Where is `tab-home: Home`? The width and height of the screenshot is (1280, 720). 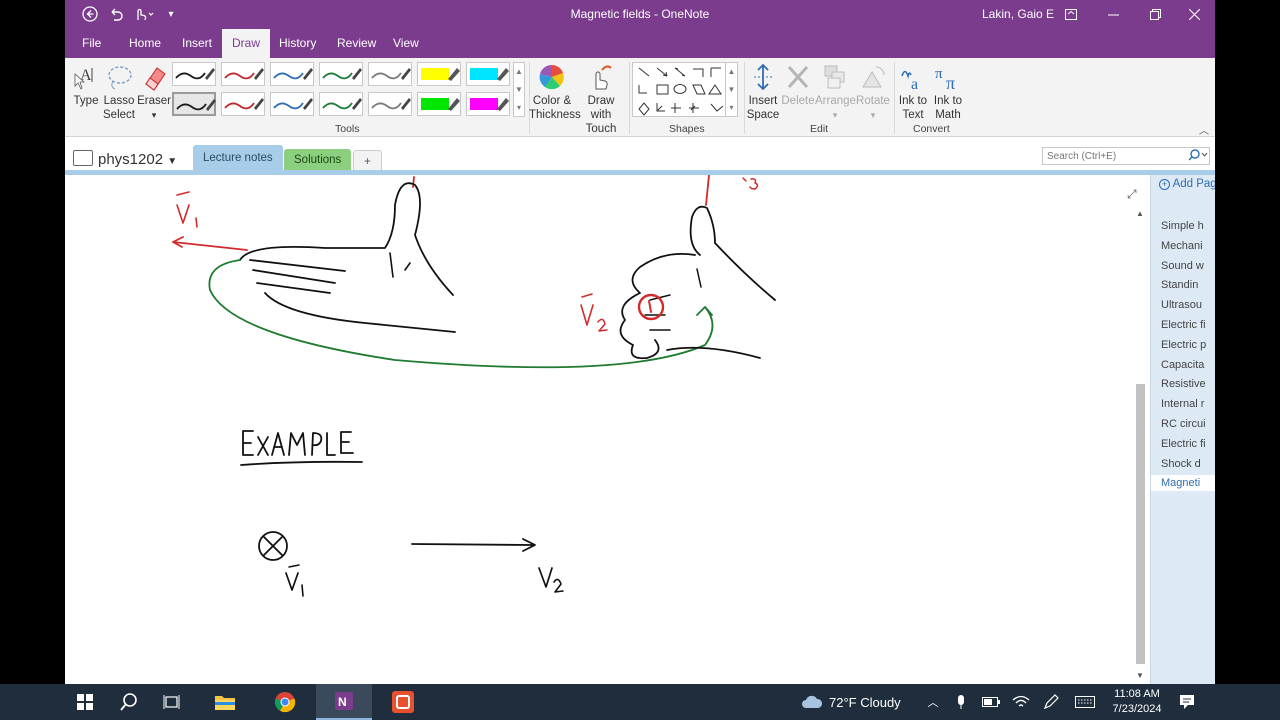 tab-home: Home is located at coordinates (145, 43).